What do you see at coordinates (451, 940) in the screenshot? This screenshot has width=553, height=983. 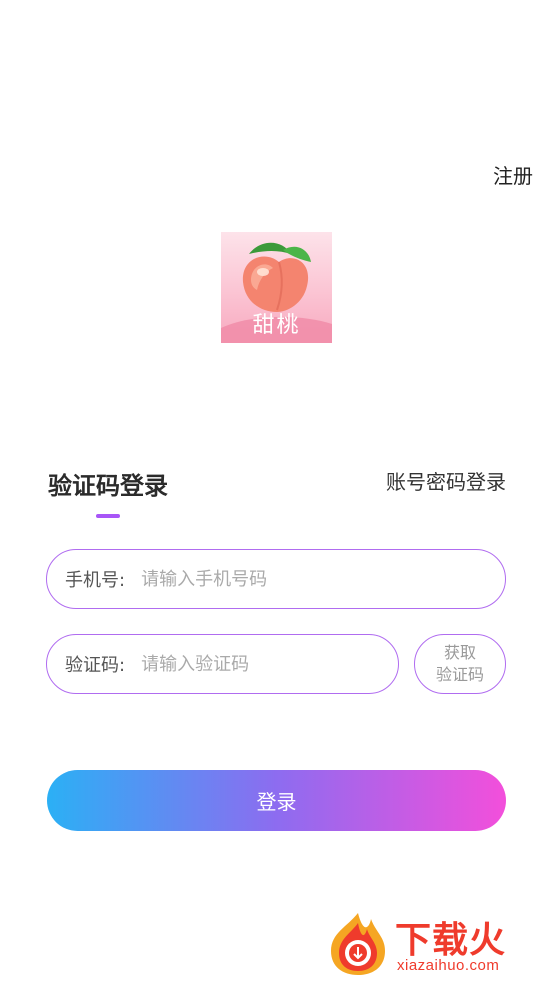 I see `watermark-title: 下载火` at bounding box center [451, 940].